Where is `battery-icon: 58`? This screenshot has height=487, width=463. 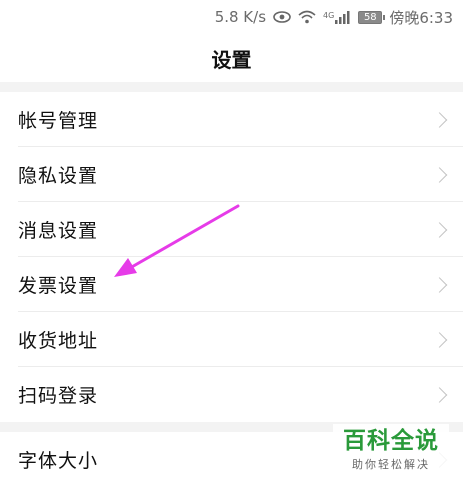 battery-icon: 58 is located at coordinates (372, 17).